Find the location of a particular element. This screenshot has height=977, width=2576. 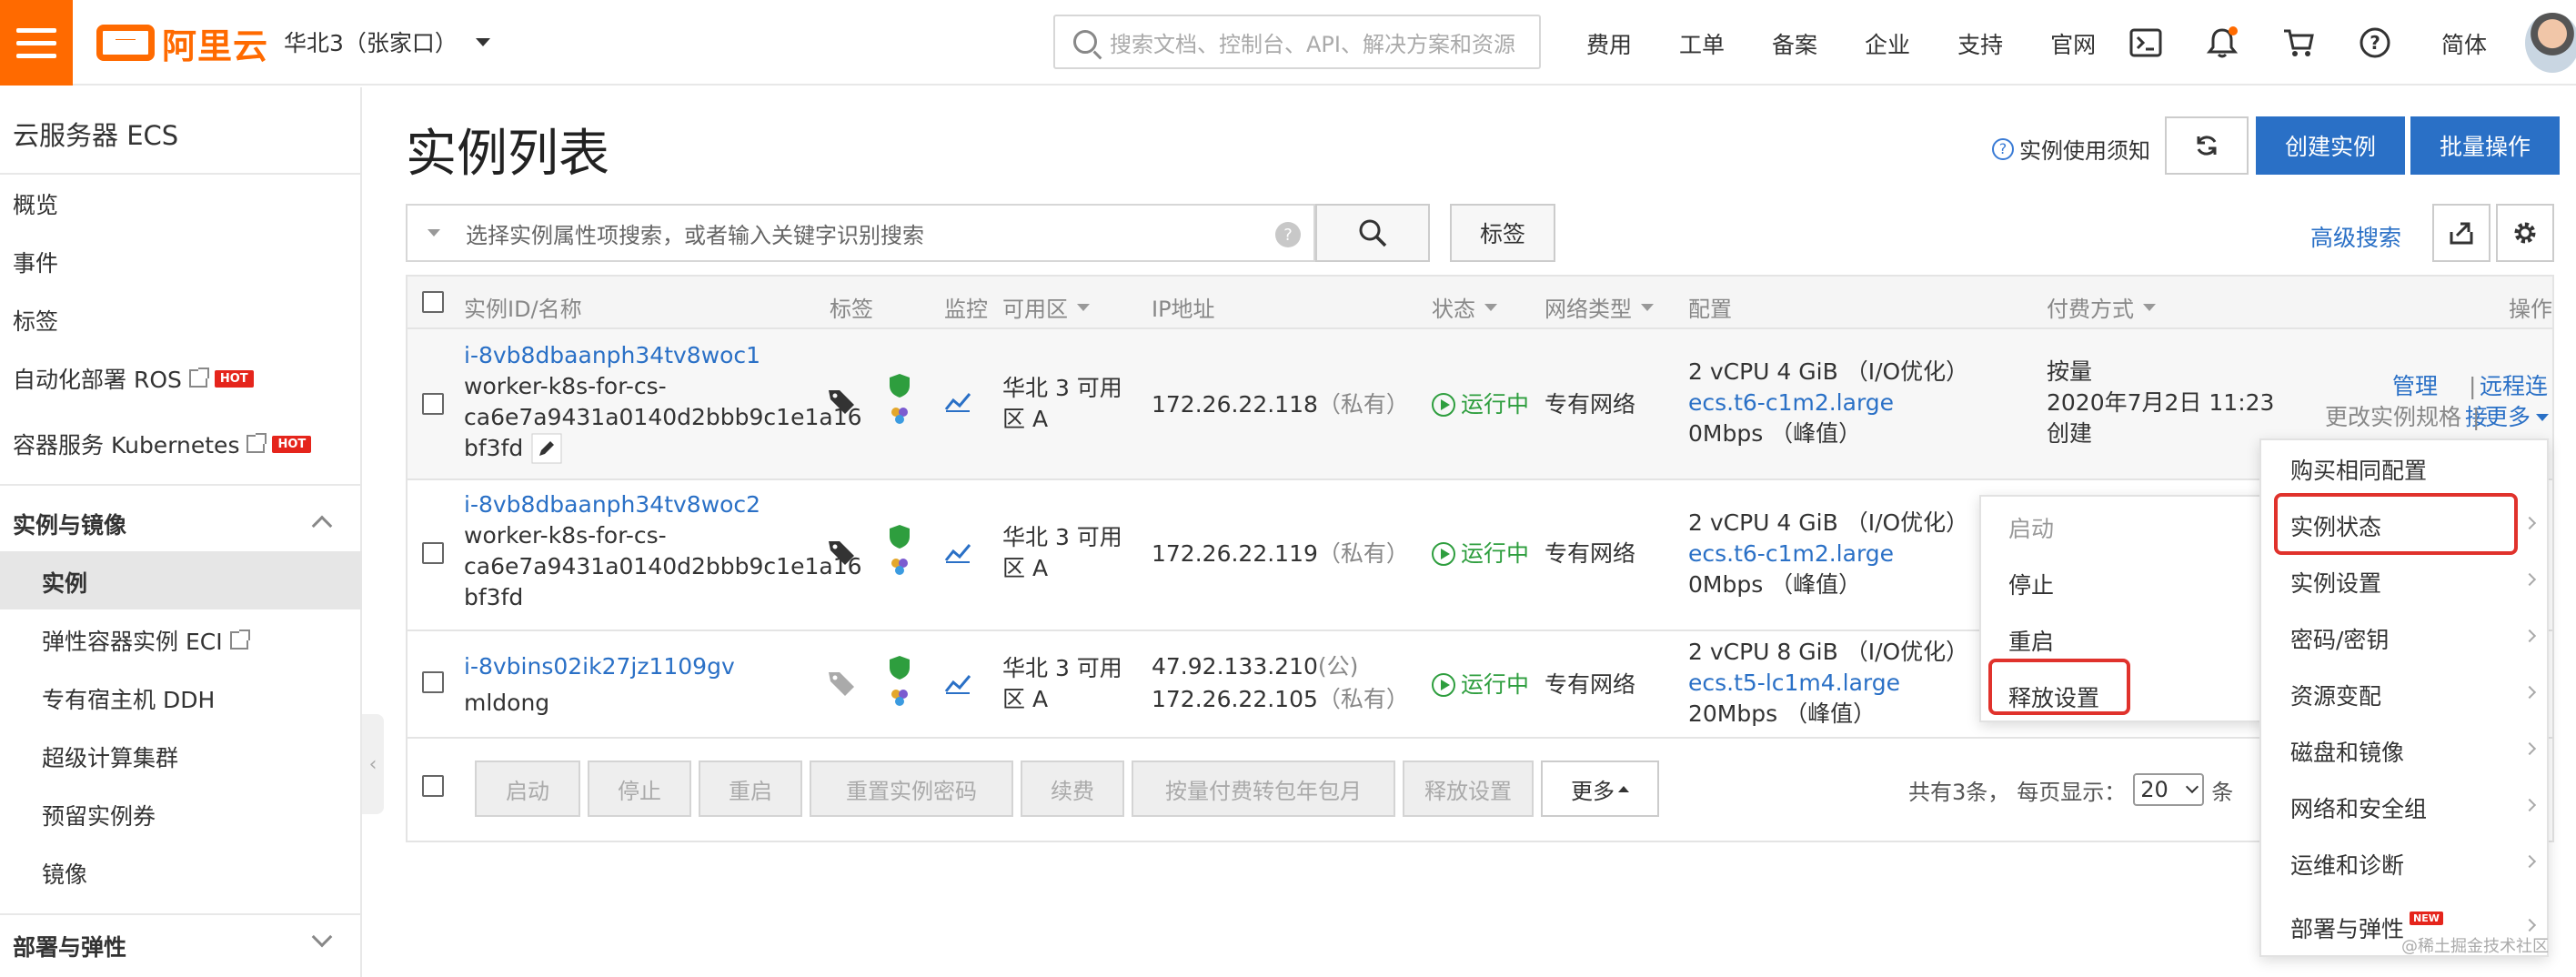

more-dropdown: 更多 is located at coordinates (2517, 417).